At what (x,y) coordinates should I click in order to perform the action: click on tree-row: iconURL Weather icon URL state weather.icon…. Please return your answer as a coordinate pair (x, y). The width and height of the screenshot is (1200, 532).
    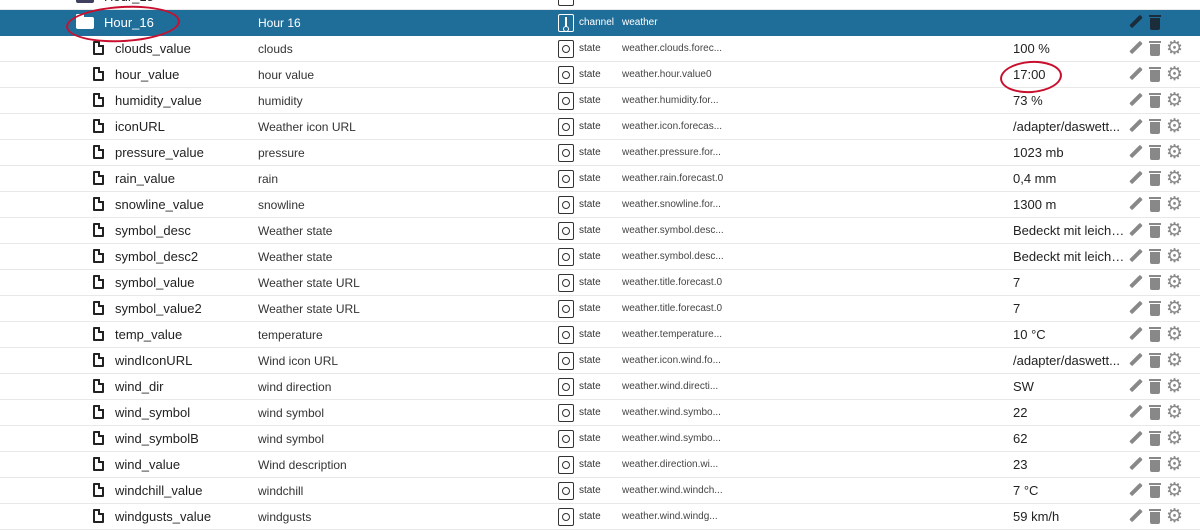
    Looking at the image, I should click on (600, 127).